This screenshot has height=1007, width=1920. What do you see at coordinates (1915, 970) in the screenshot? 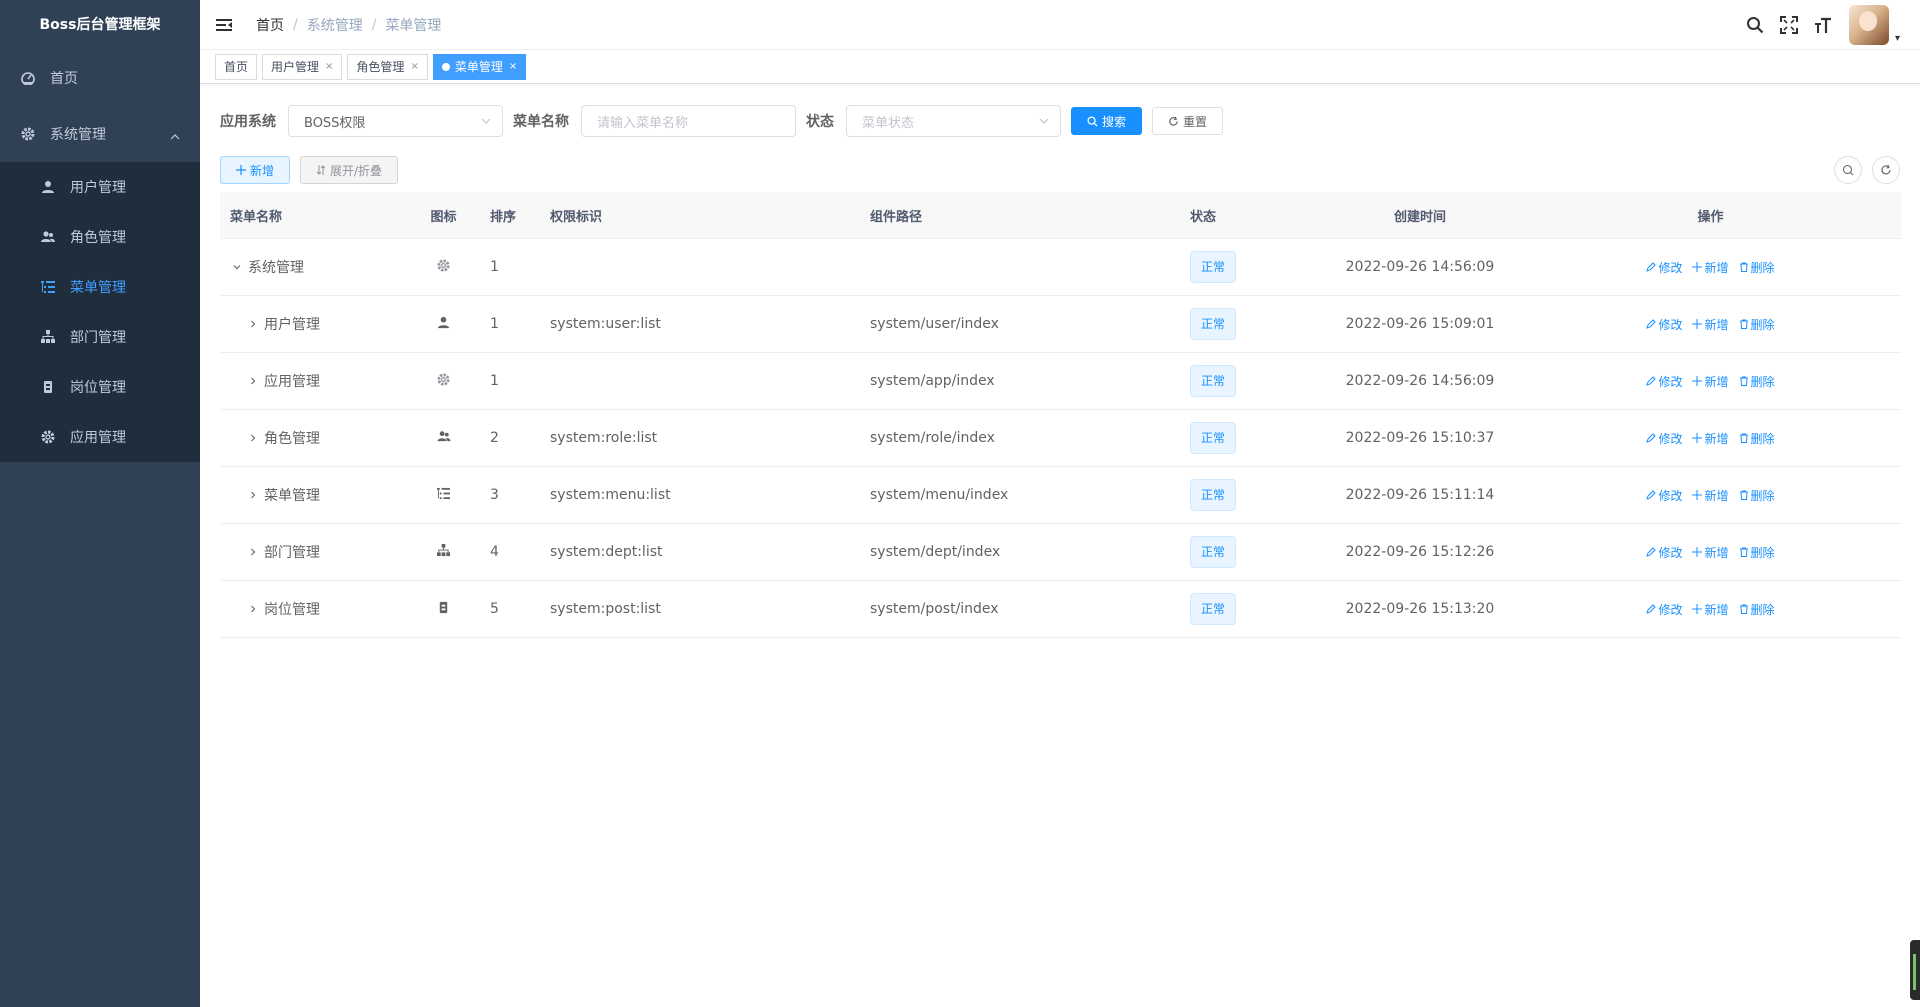
I see `scroll-handle` at bounding box center [1915, 970].